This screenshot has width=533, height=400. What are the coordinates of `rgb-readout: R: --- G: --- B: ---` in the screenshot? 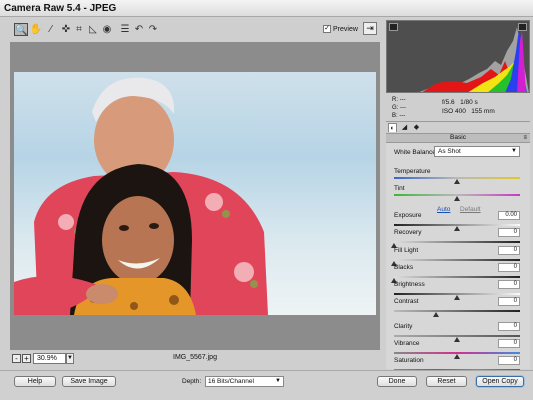 It's located at (399, 108).